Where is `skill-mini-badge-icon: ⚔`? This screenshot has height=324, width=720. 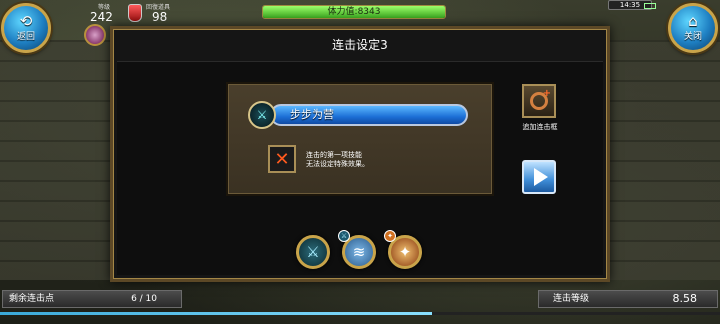 skill-mini-badge-icon: ⚔ is located at coordinates (344, 236).